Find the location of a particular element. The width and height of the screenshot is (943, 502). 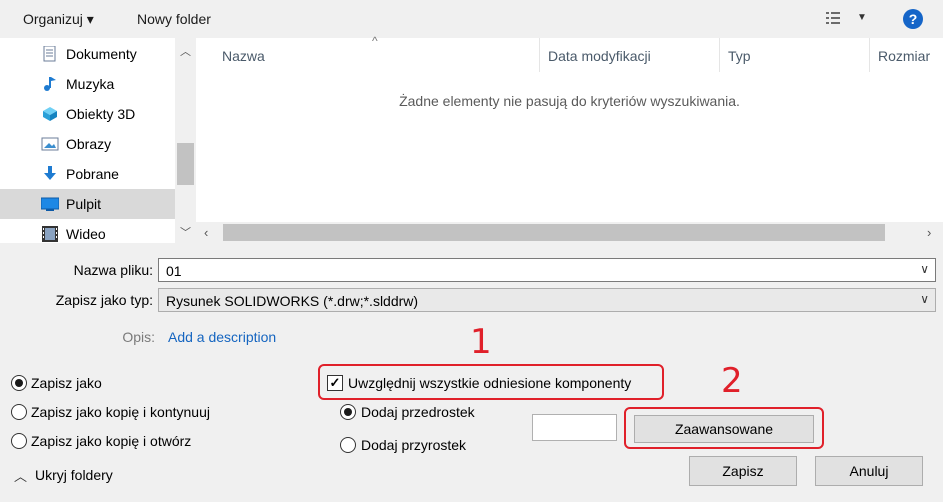

callout-number-2: 2 is located at coordinates (732, 381).